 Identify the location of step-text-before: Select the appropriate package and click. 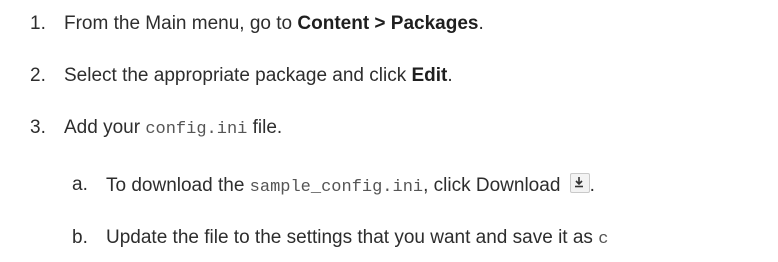
(238, 75).